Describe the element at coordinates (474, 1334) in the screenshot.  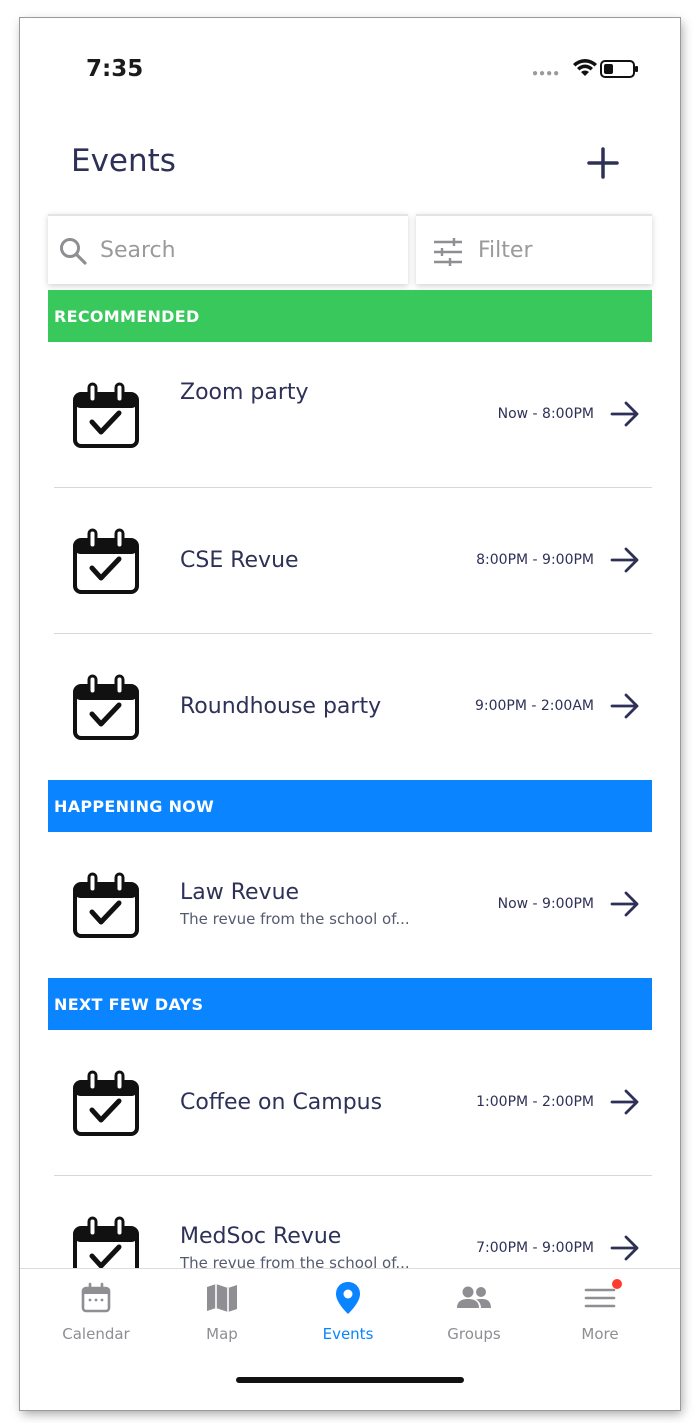
I see `tab-label: Groups` at that location.